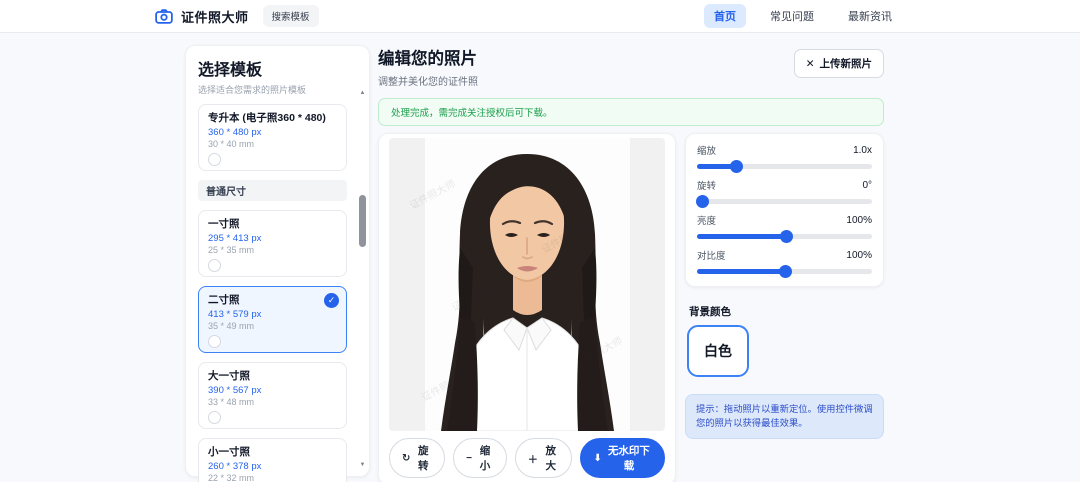  I want to click on zoom-slider-label: 缩放, so click(707, 151).